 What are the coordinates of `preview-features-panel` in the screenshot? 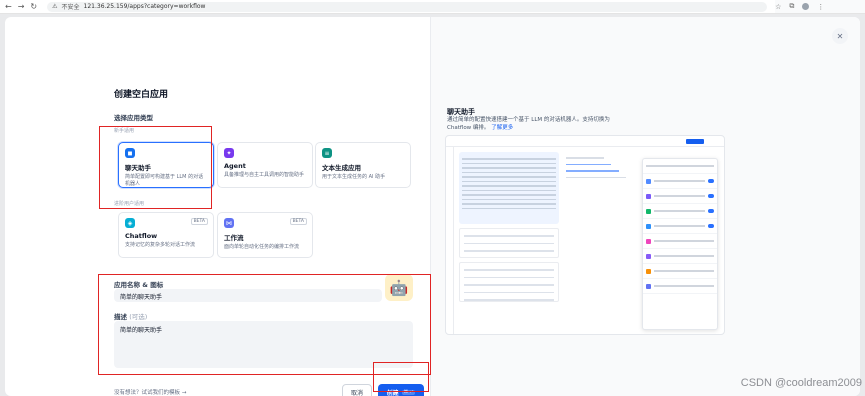 It's located at (680, 244).